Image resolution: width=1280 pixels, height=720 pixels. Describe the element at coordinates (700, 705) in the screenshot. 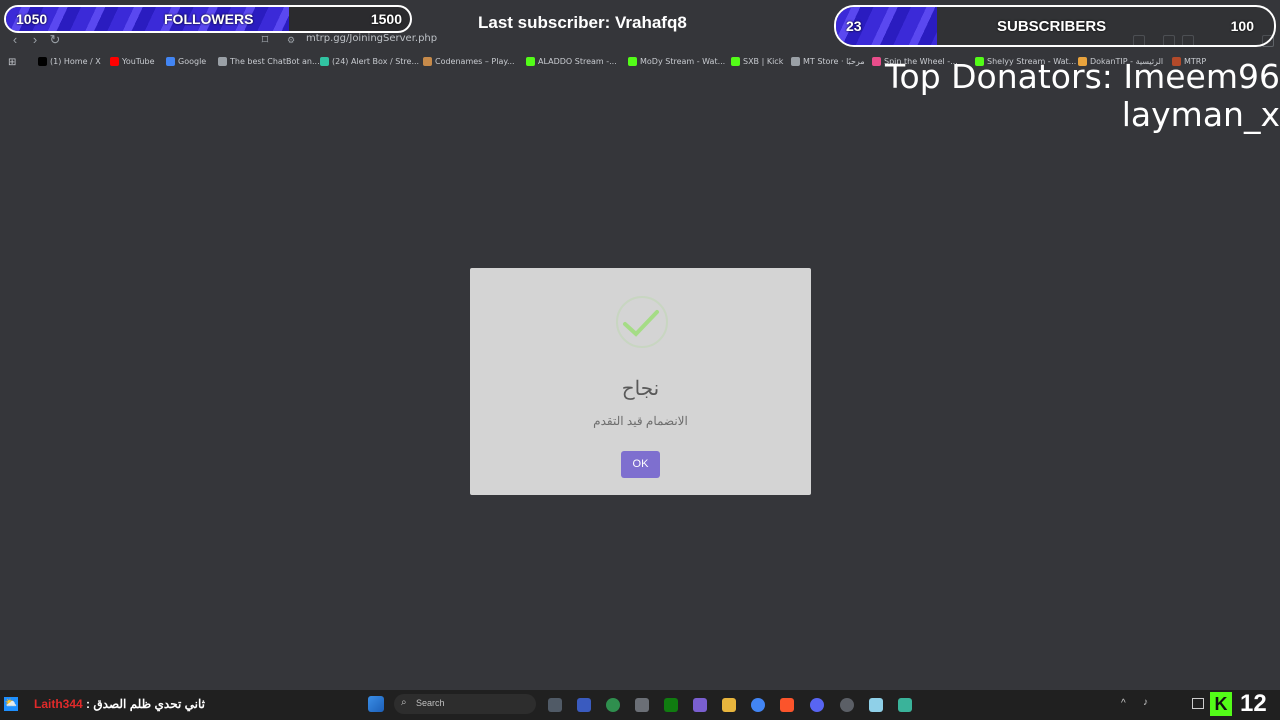

I see `game-controller-icon` at that location.